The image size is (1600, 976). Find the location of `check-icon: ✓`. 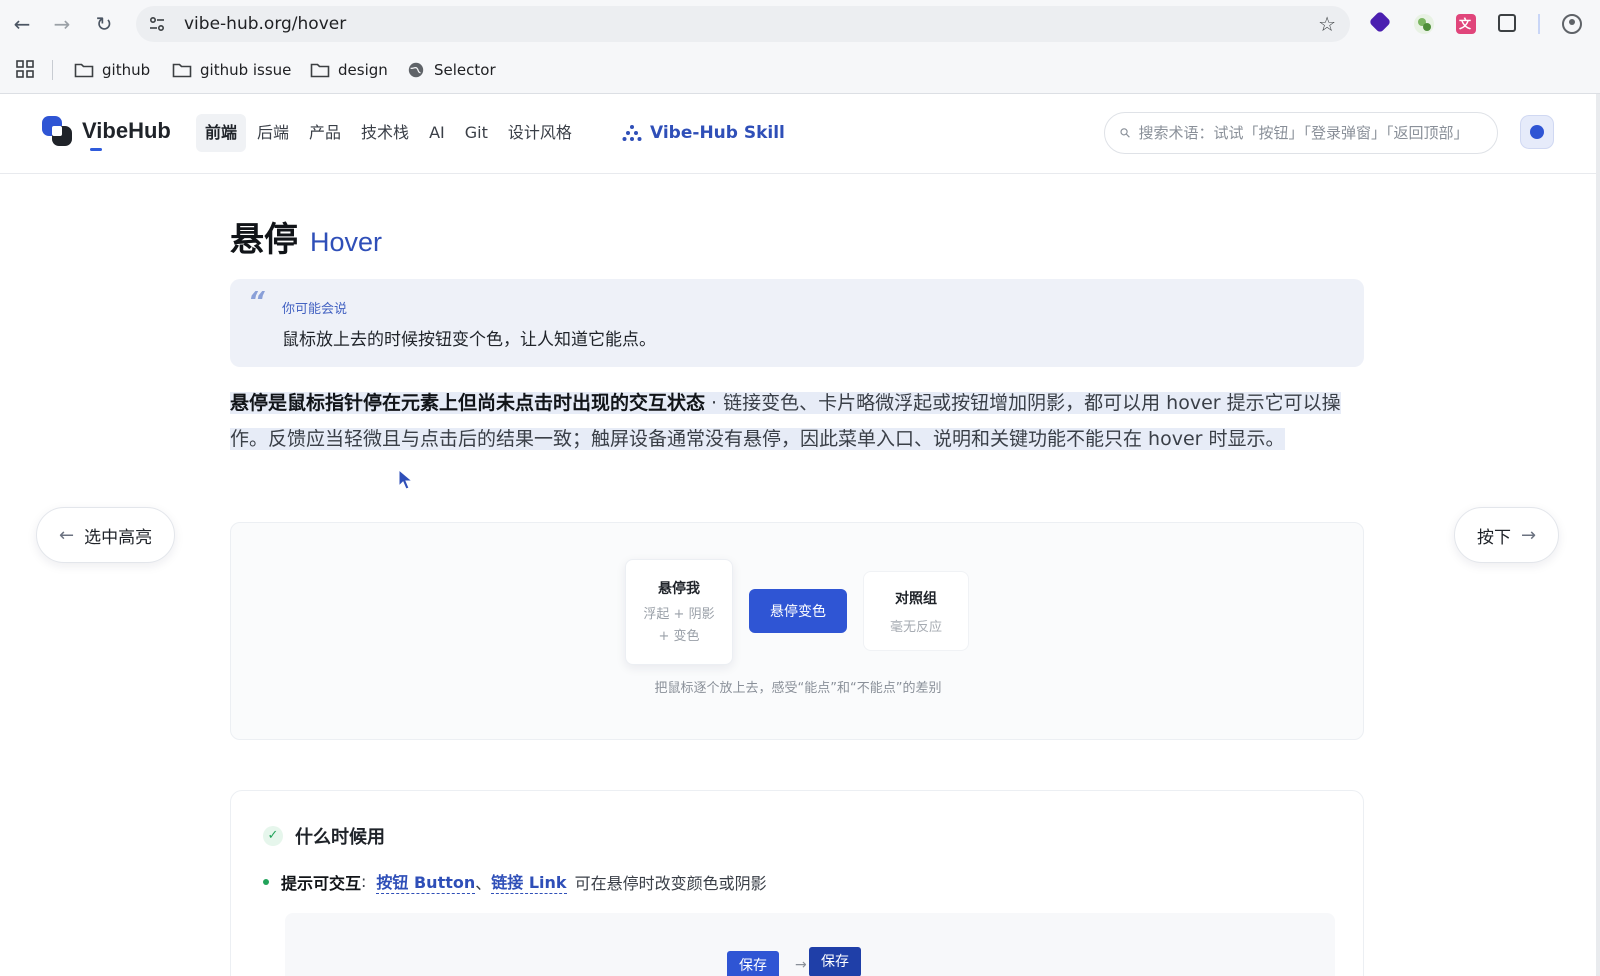

check-icon: ✓ is located at coordinates (273, 836).